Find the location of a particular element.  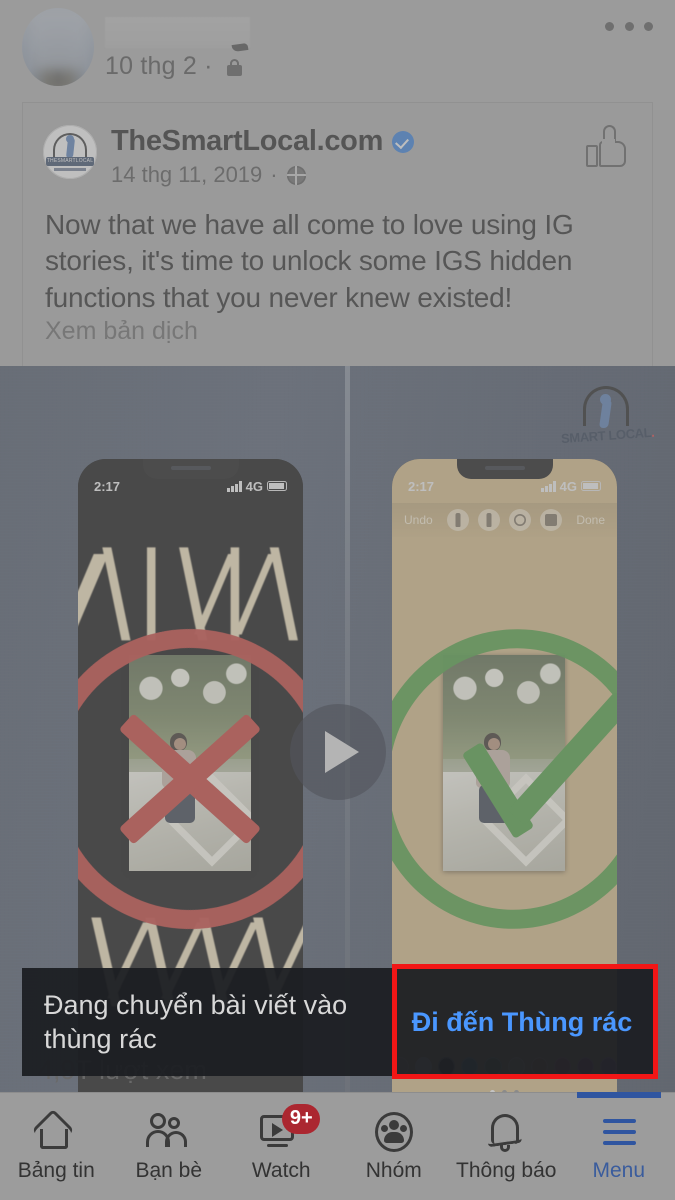

nav-item-notifications: Thông báo is located at coordinates (506, 1146).